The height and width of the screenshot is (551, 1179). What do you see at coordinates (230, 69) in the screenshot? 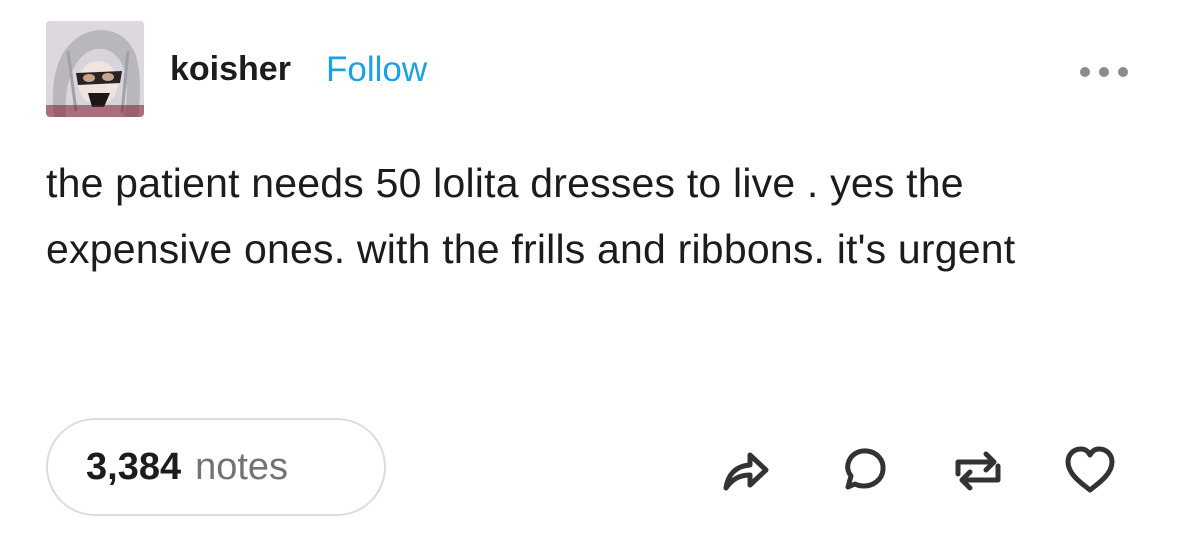
I see `username: koisher` at bounding box center [230, 69].